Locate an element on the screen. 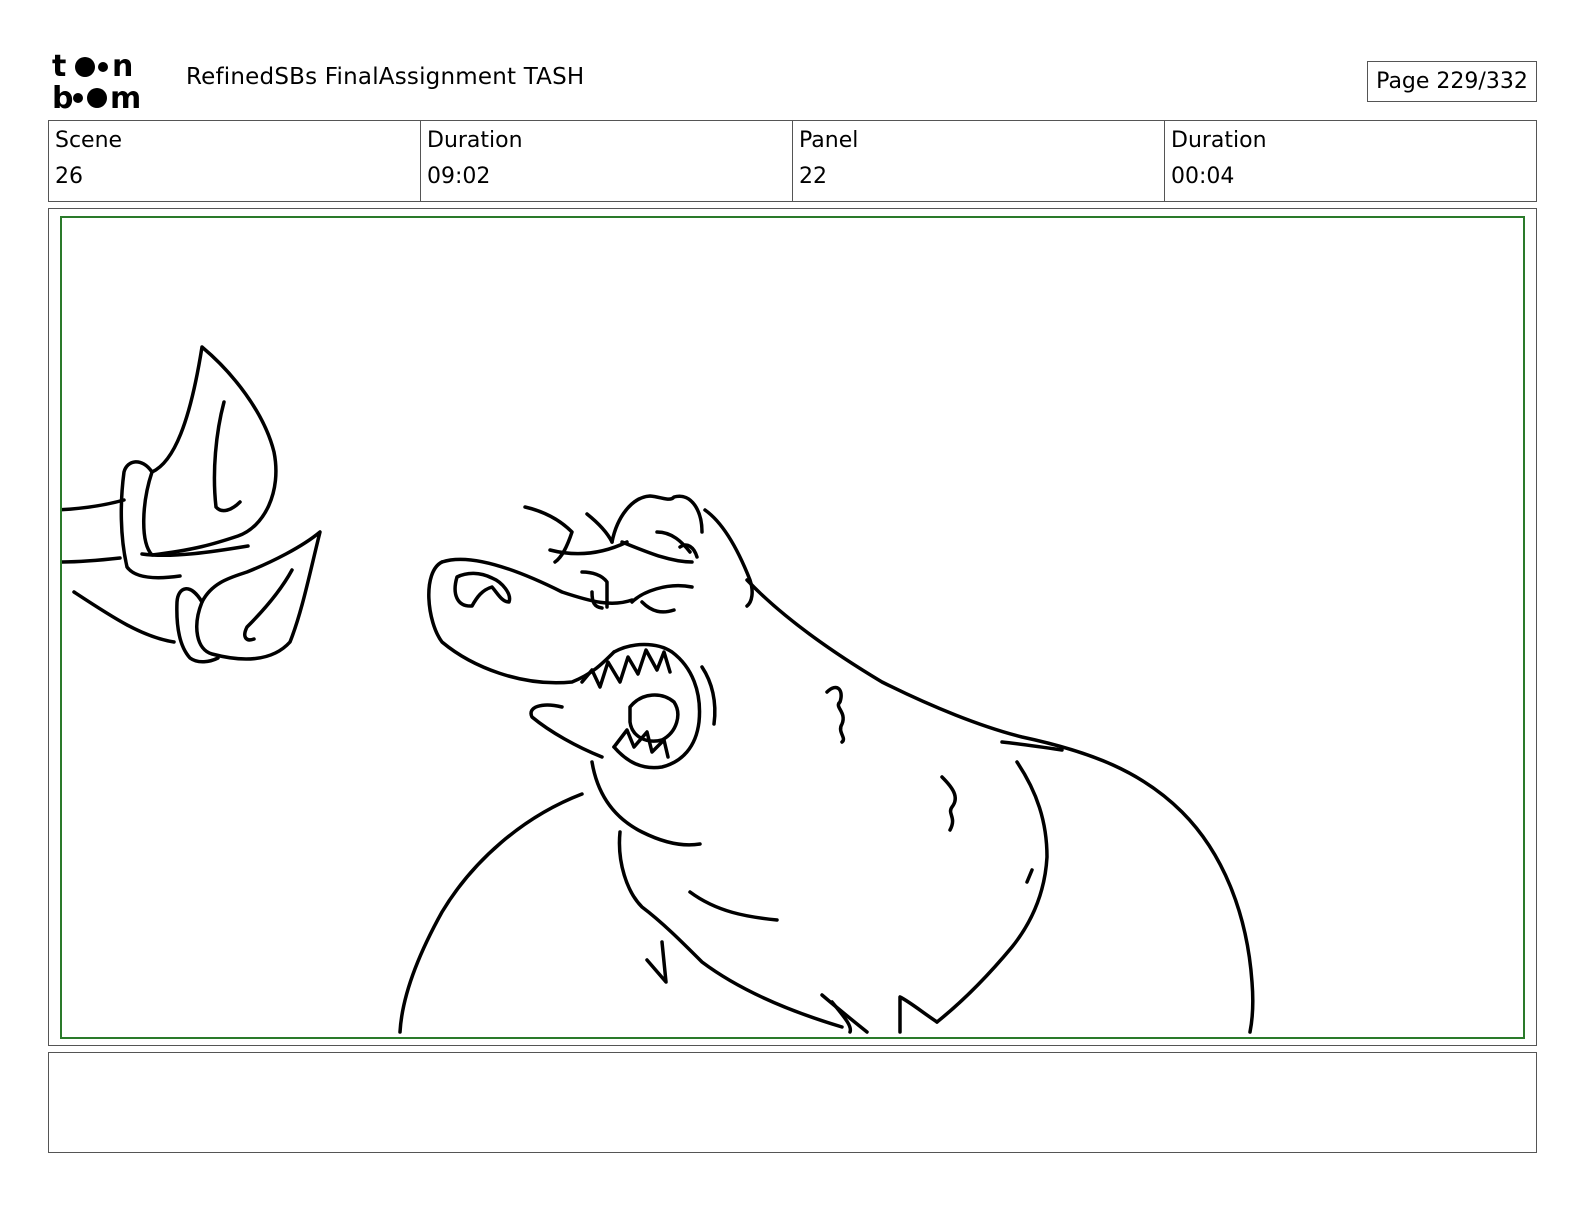 This screenshot has height=1224, width=1584. horn-claw-sketch is located at coordinates (192, 504).